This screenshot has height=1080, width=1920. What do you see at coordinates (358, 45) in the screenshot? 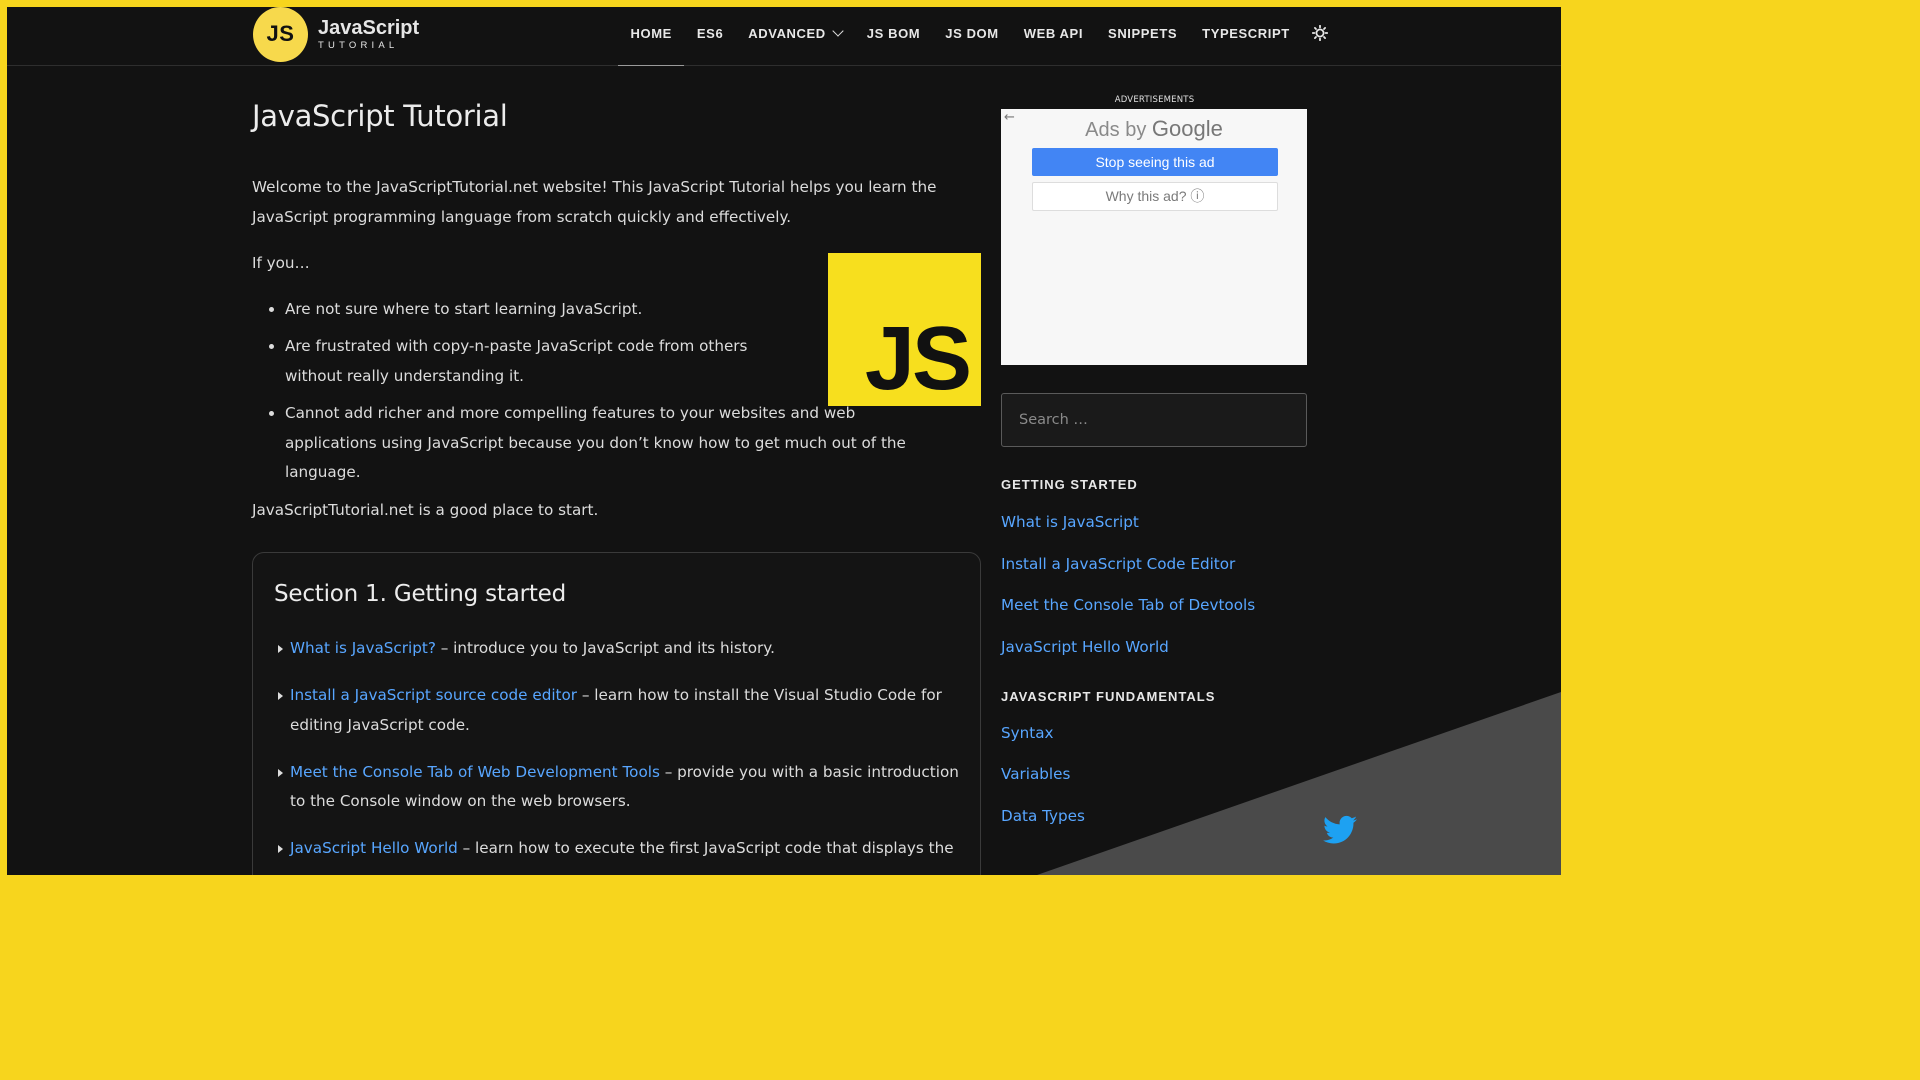
I see `logo-subtitle: TUTORIAL` at bounding box center [358, 45].